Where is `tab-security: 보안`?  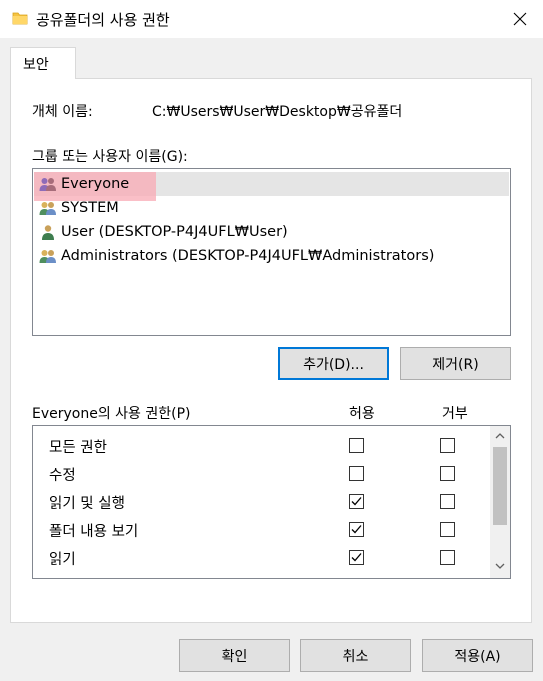
tab-security: 보안 is located at coordinates (43, 63).